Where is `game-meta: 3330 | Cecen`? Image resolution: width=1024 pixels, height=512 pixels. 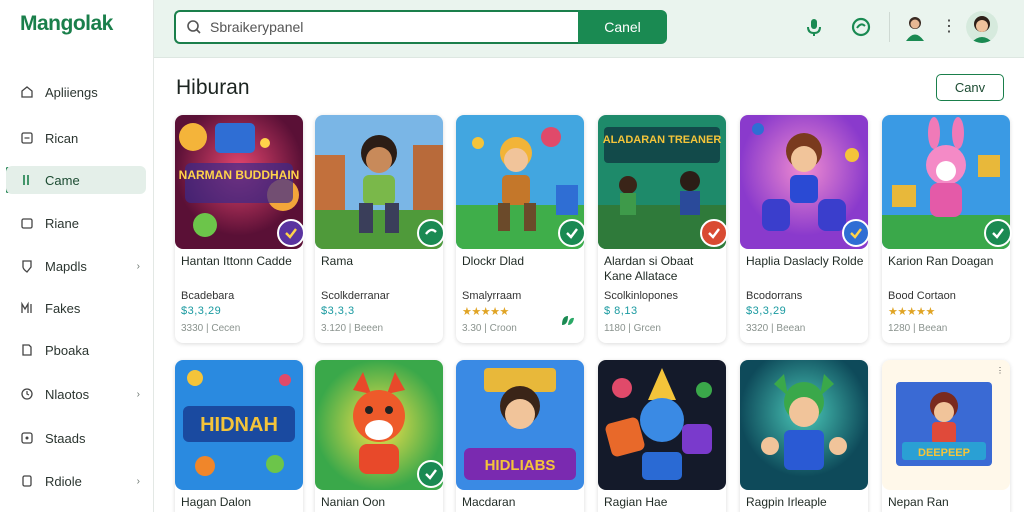 game-meta: 3330 | Cecen is located at coordinates (211, 328).